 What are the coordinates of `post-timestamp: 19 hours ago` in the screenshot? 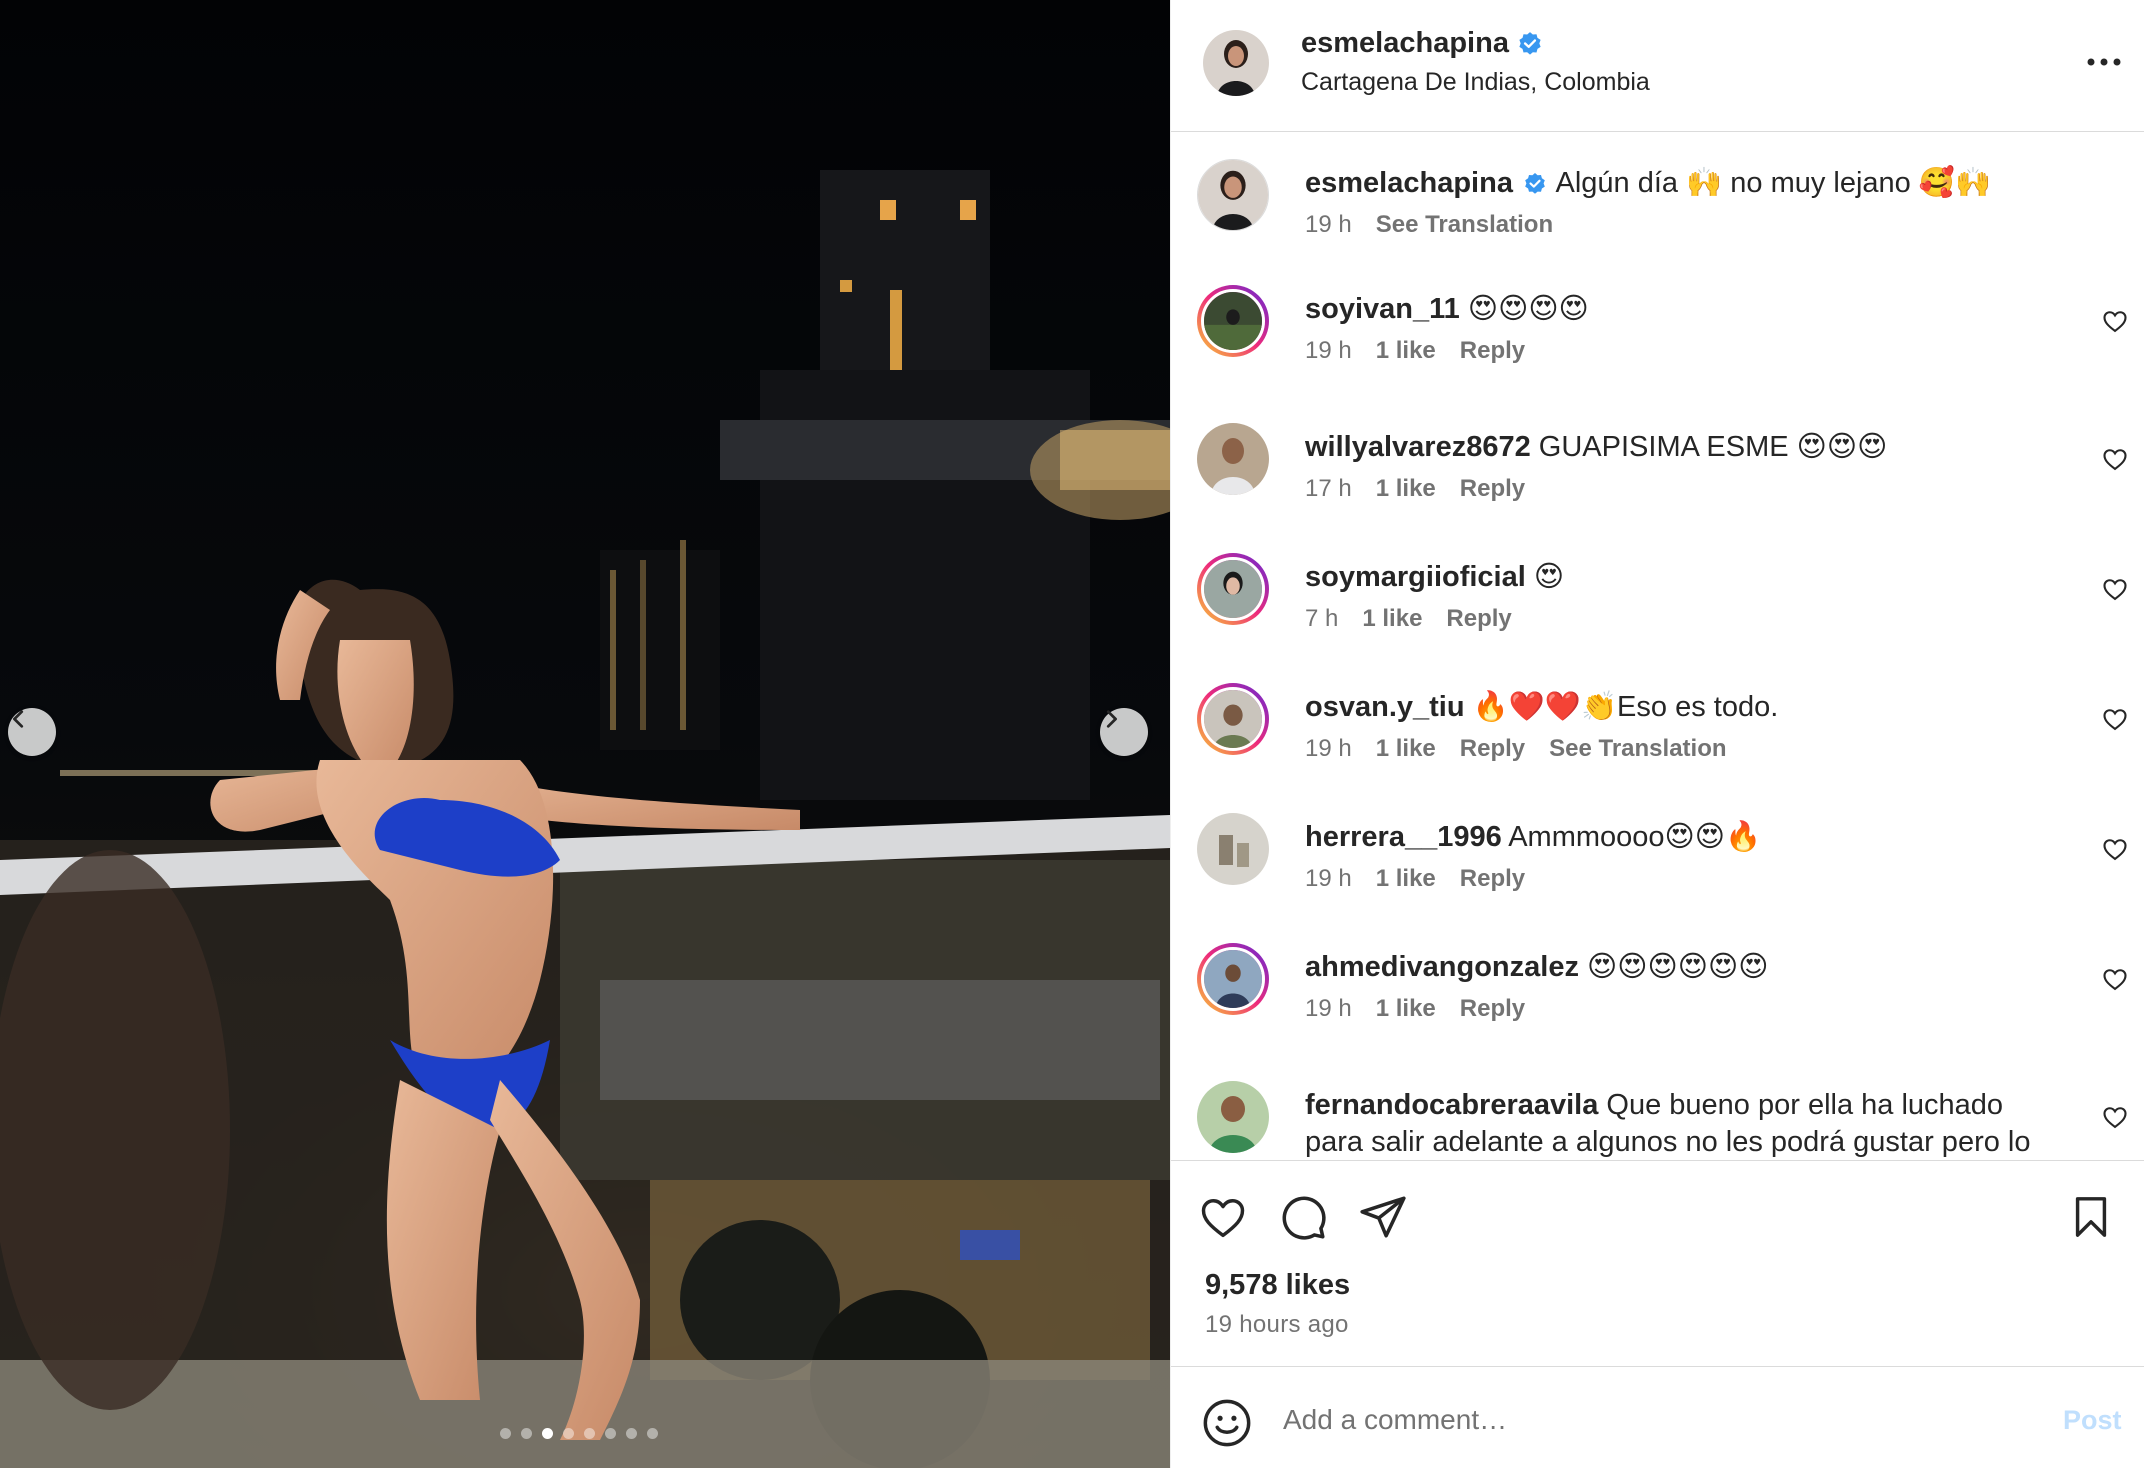 It's located at (1277, 1325).